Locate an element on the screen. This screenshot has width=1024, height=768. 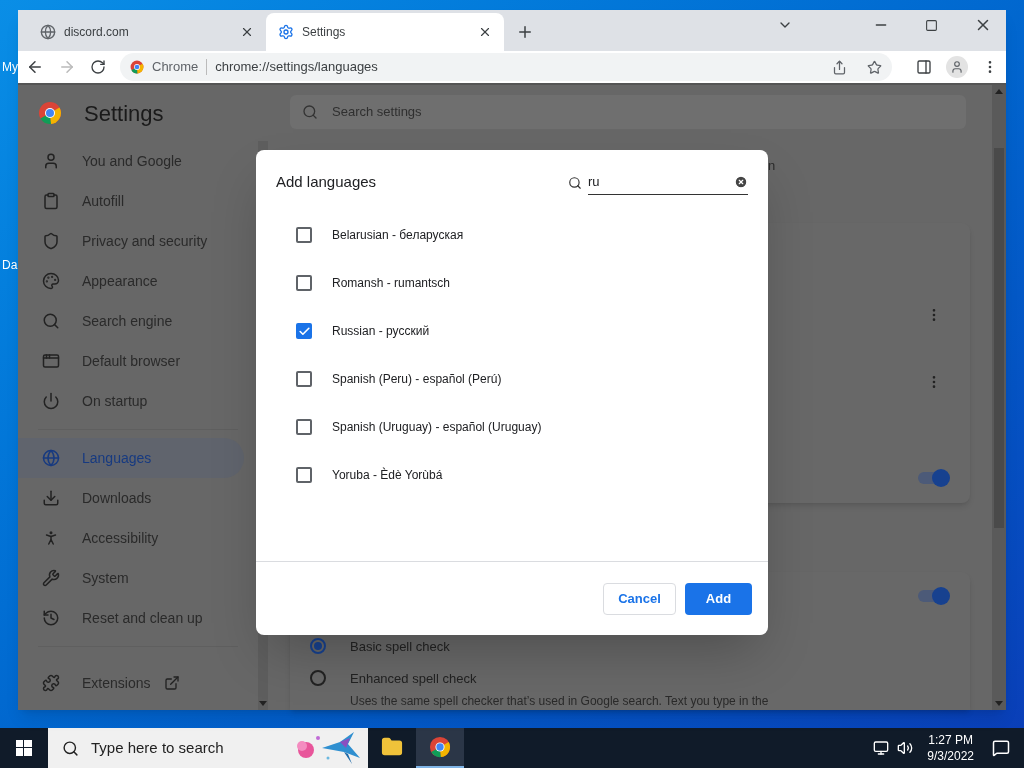
search-placeholder: Search settings is located at coordinates (377, 112).